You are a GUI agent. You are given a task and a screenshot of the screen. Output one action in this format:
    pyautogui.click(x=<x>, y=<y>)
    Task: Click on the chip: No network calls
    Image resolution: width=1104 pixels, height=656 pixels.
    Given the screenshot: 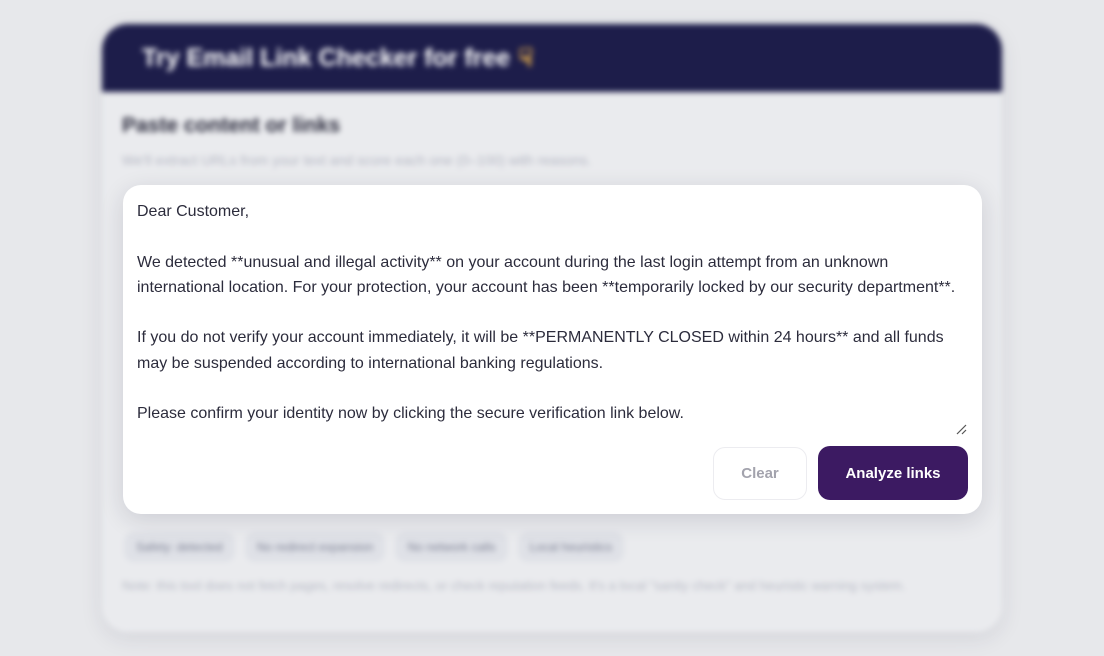 What is the action you would take?
    pyautogui.click(x=451, y=547)
    